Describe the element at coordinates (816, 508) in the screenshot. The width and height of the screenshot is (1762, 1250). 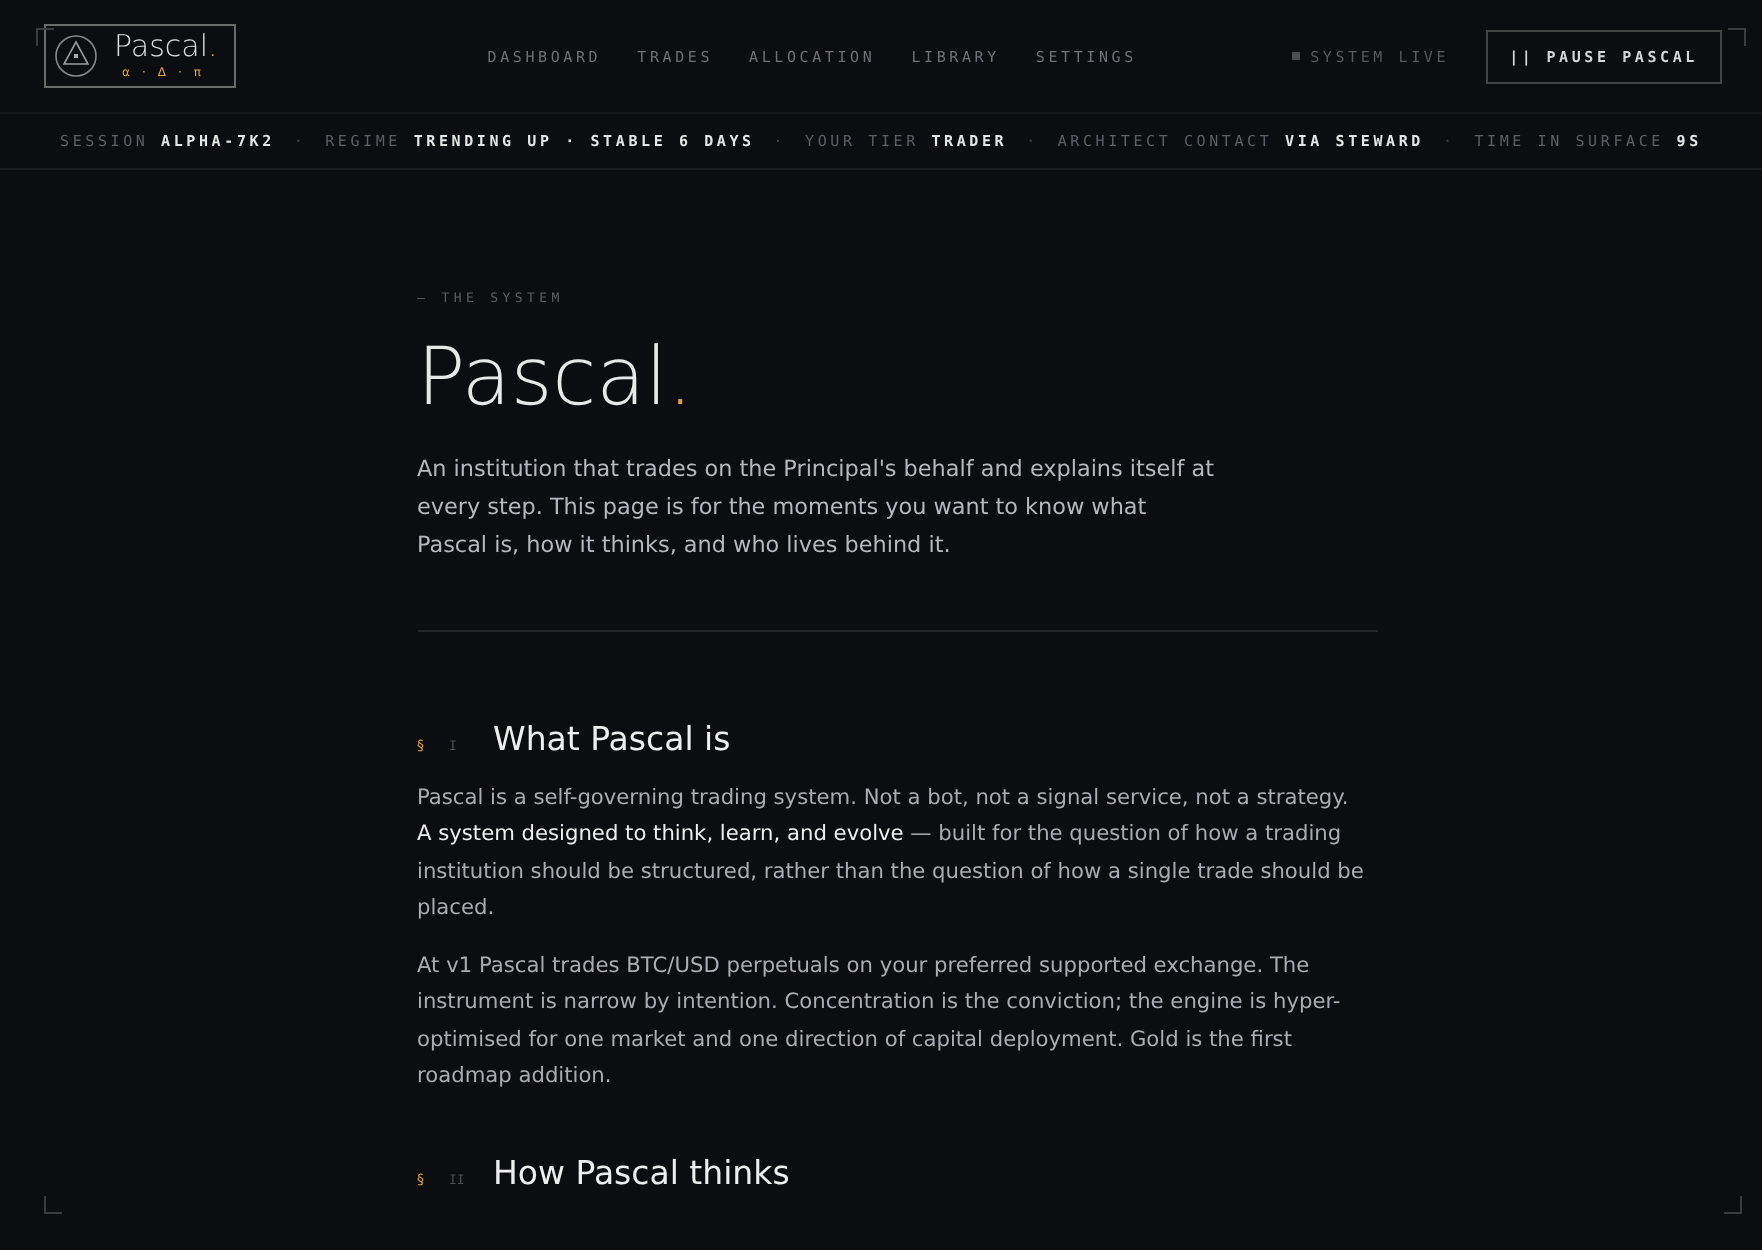
I see `intro-paragraph: An institution that trades on the Principal's behalf and explains itself at every step. This page is for the moments you want to know what Pascal is, how it thinks, and who lives behind it.` at that location.